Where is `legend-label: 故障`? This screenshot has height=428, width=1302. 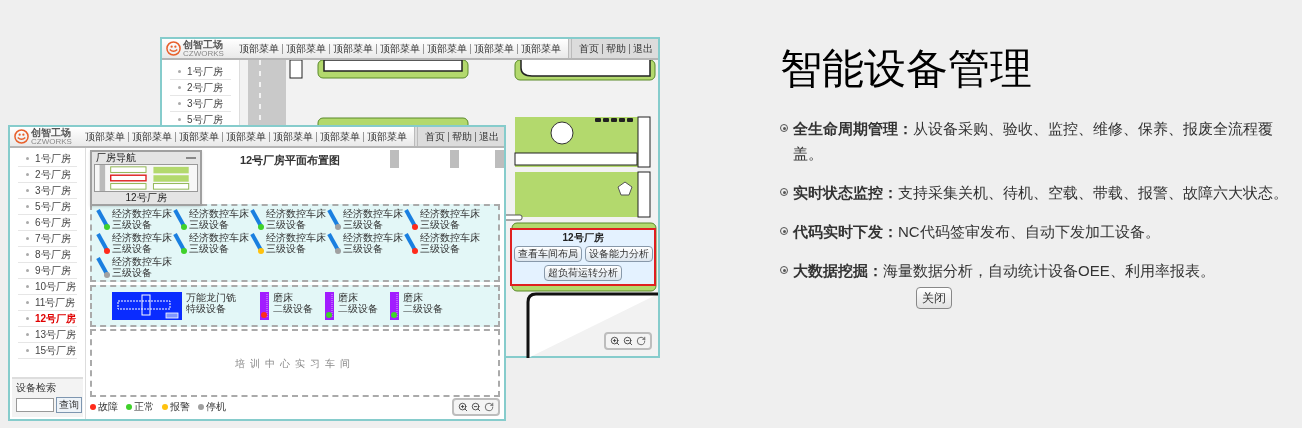 legend-label: 故障 is located at coordinates (108, 407).